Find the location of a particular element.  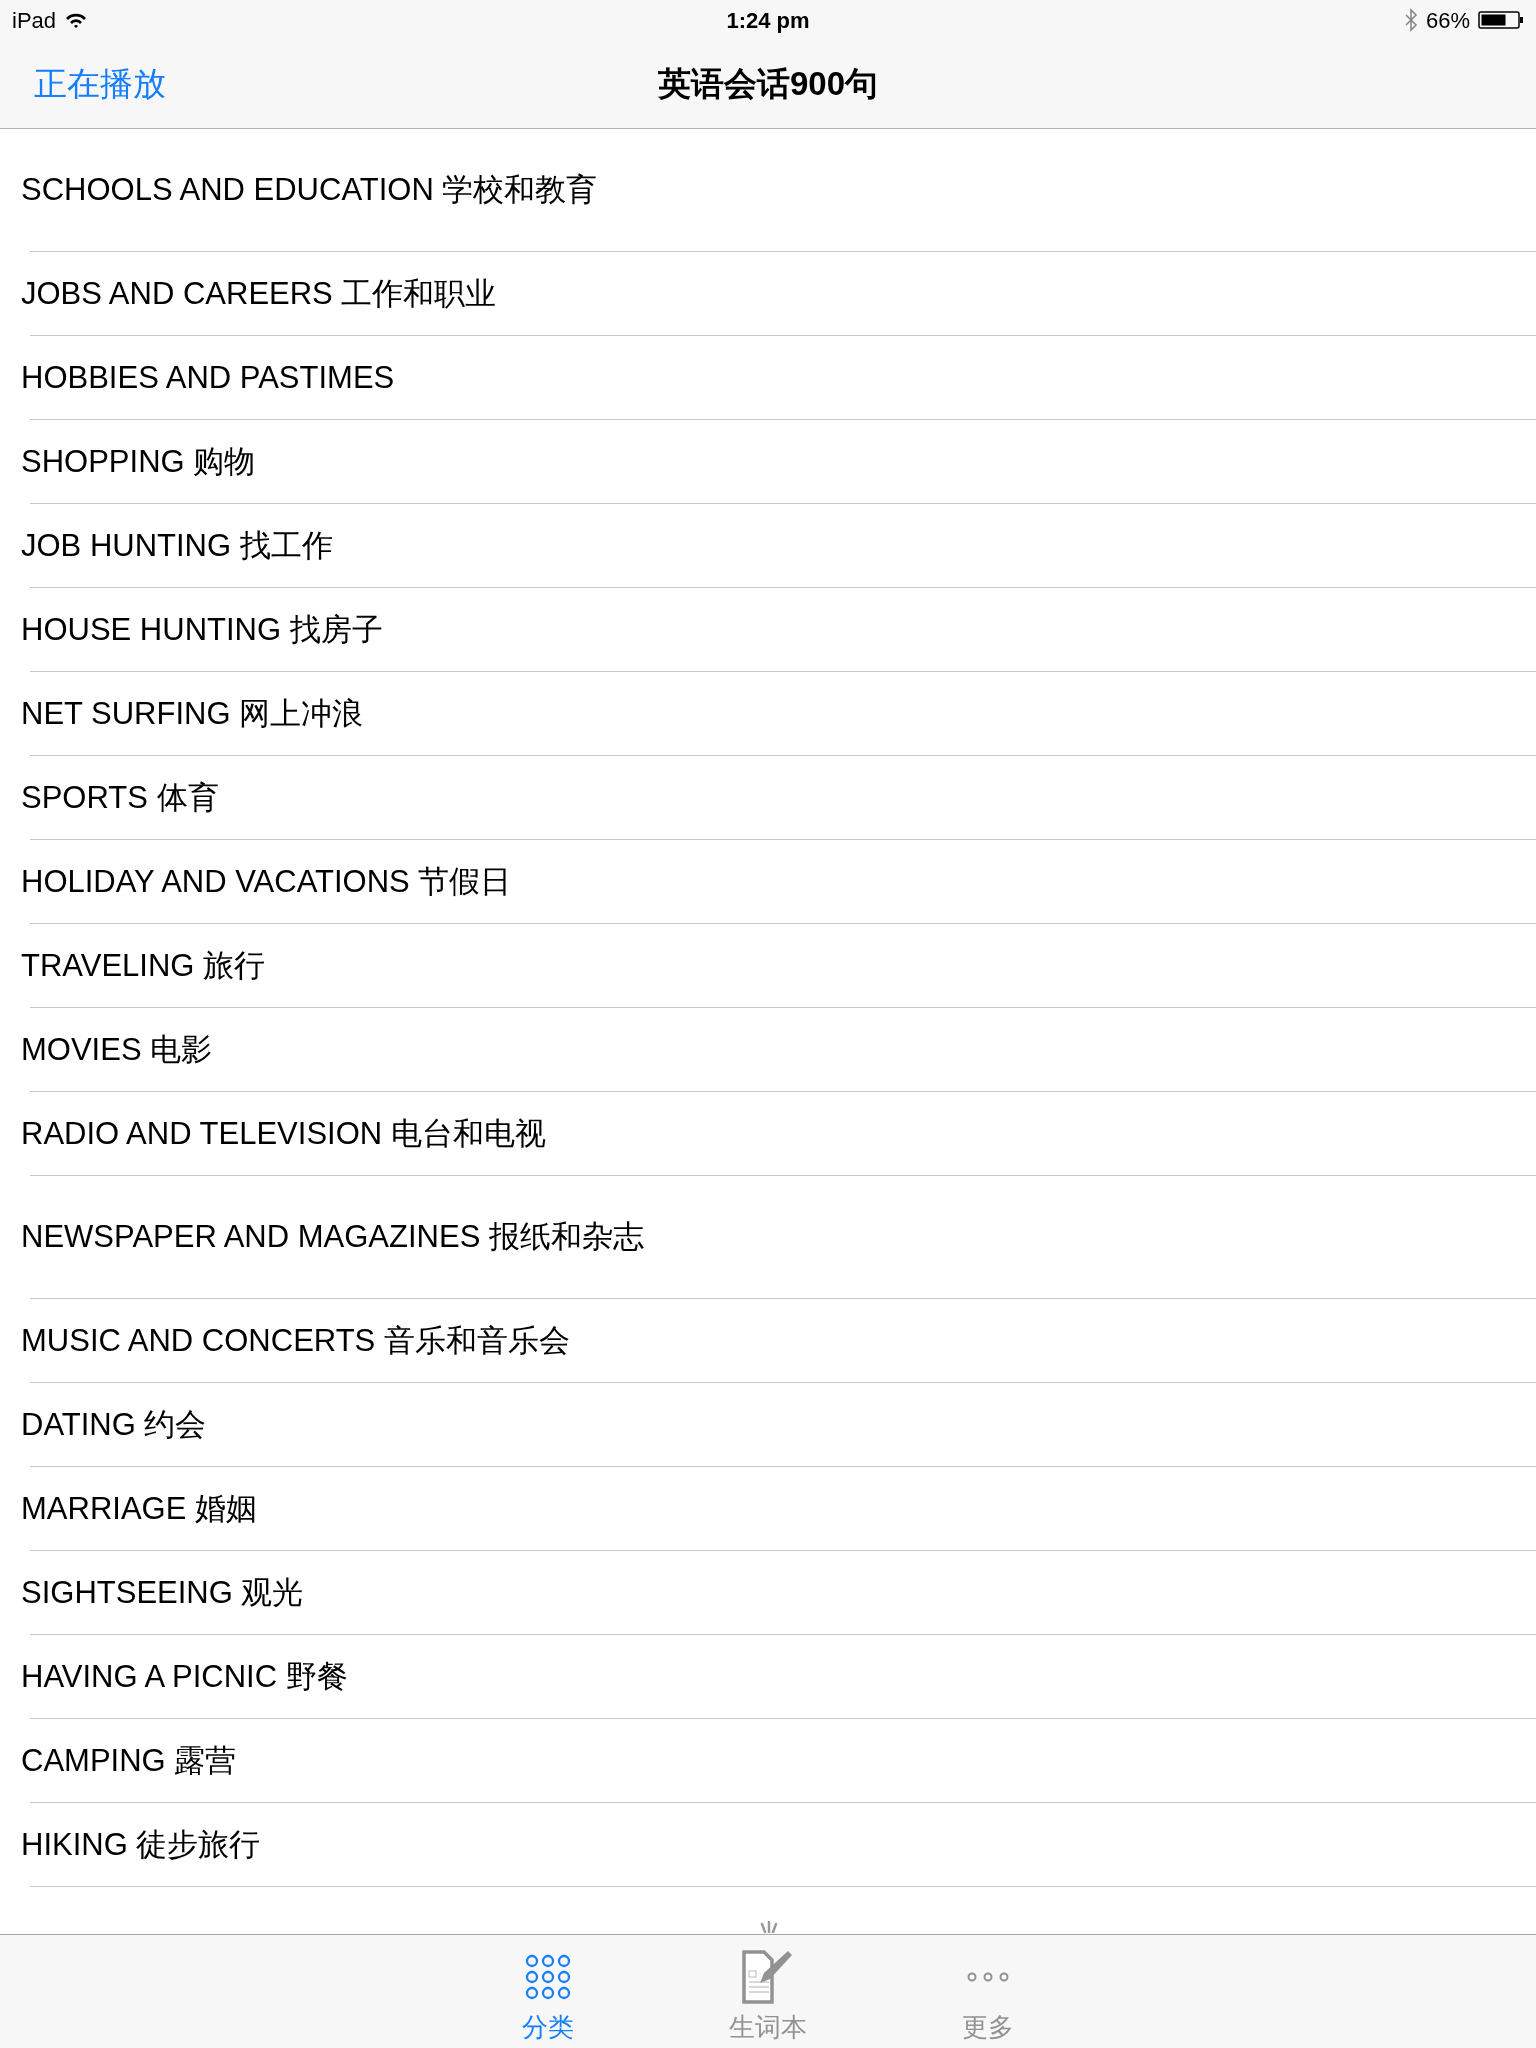

topic-row: HOLIDAY AND VACATIONS 节假日 is located at coordinates (768, 882).